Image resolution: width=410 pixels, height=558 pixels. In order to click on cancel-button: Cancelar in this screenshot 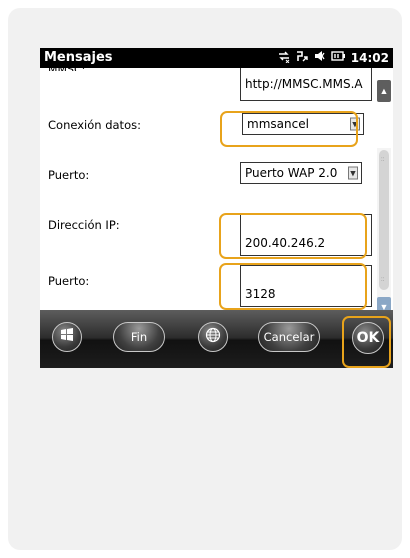, I will do `click(289, 337)`.